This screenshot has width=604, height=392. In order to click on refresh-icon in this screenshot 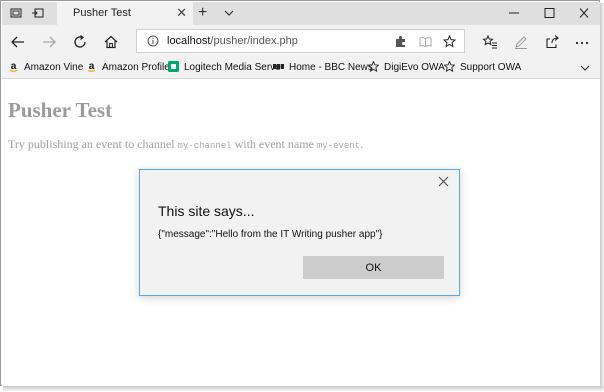, I will do `click(80, 42)`.